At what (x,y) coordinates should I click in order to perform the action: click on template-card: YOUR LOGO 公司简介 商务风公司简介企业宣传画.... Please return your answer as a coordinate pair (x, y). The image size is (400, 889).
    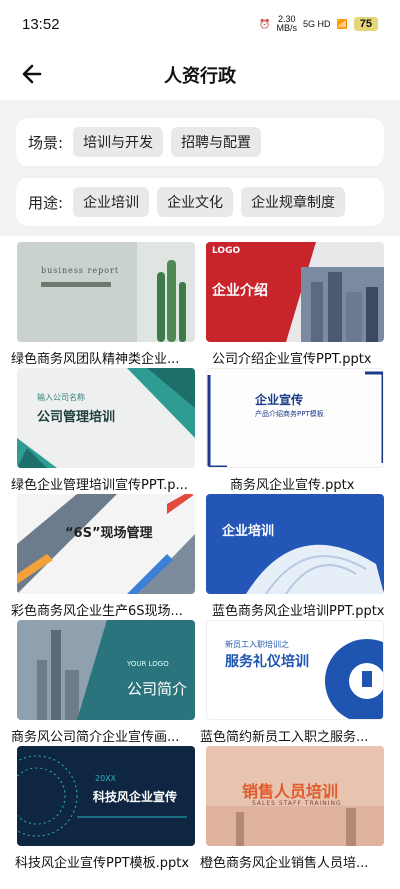
    Looking at the image, I should click on (103, 682).